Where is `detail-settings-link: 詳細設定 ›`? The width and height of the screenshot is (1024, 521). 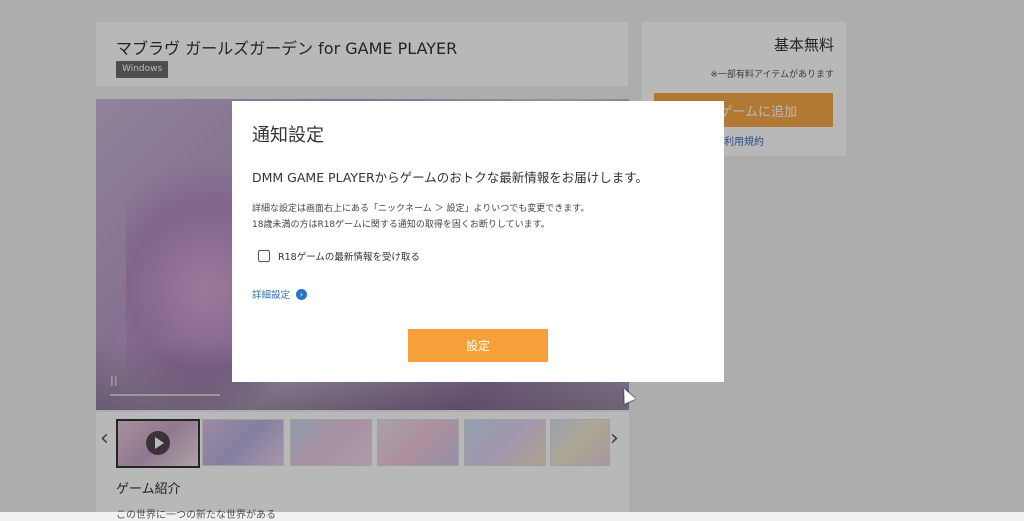
detail-settings-link: 詳細設定 › is located at coordinates (280, 294).